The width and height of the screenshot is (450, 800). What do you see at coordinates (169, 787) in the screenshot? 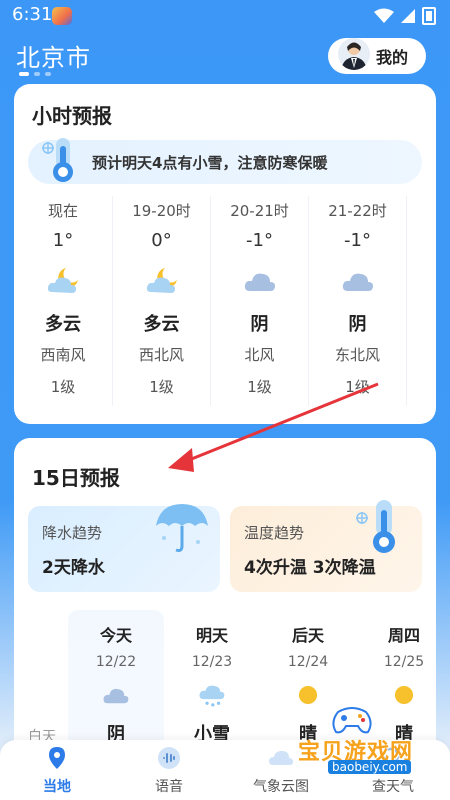
I see `nav-voice-label: 语音` at bounding box center [169, 787].